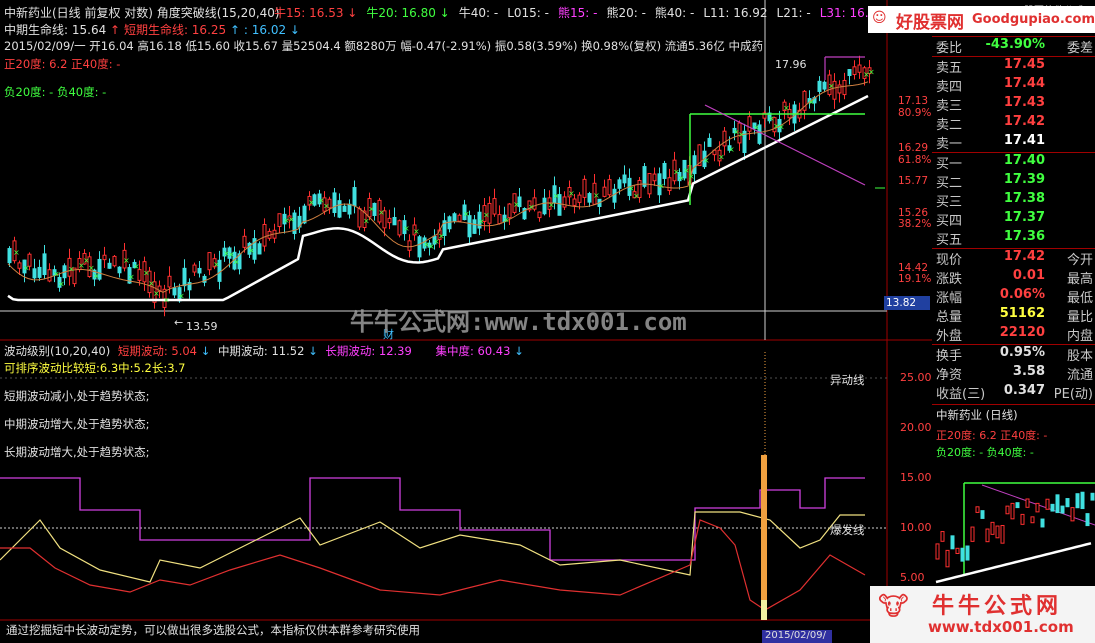  What do you see at coordinates (1013, 162) in the screenshot?
I see `buy-row: 买一 17.40` at bounding box center [1013, 162].